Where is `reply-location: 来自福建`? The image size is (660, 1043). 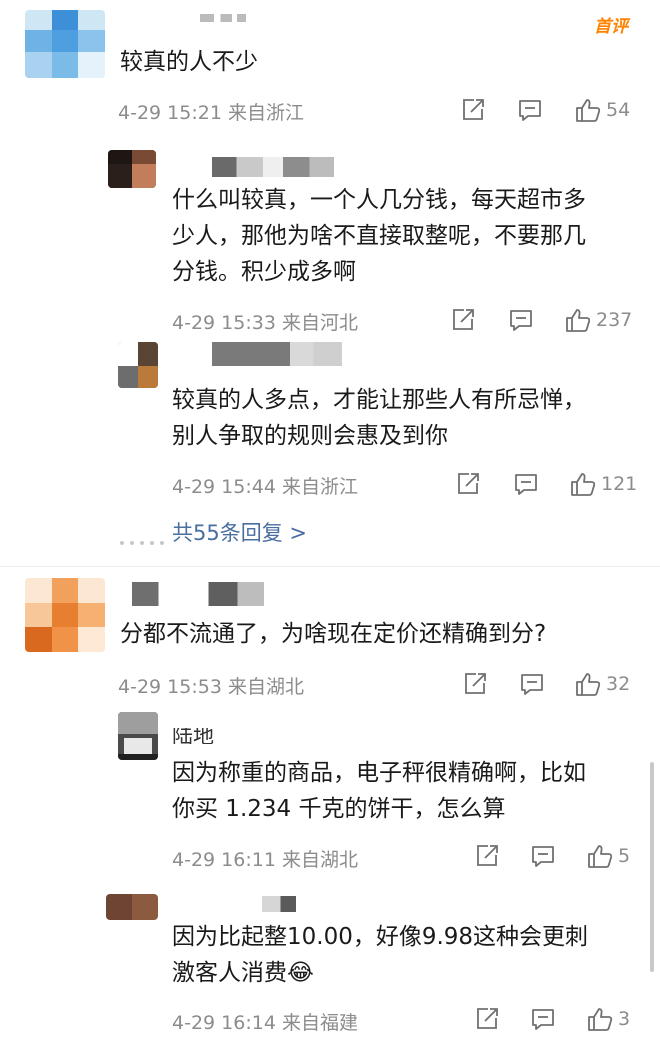
reply-location: 来自福建 is located at coordinates (319, 1023).